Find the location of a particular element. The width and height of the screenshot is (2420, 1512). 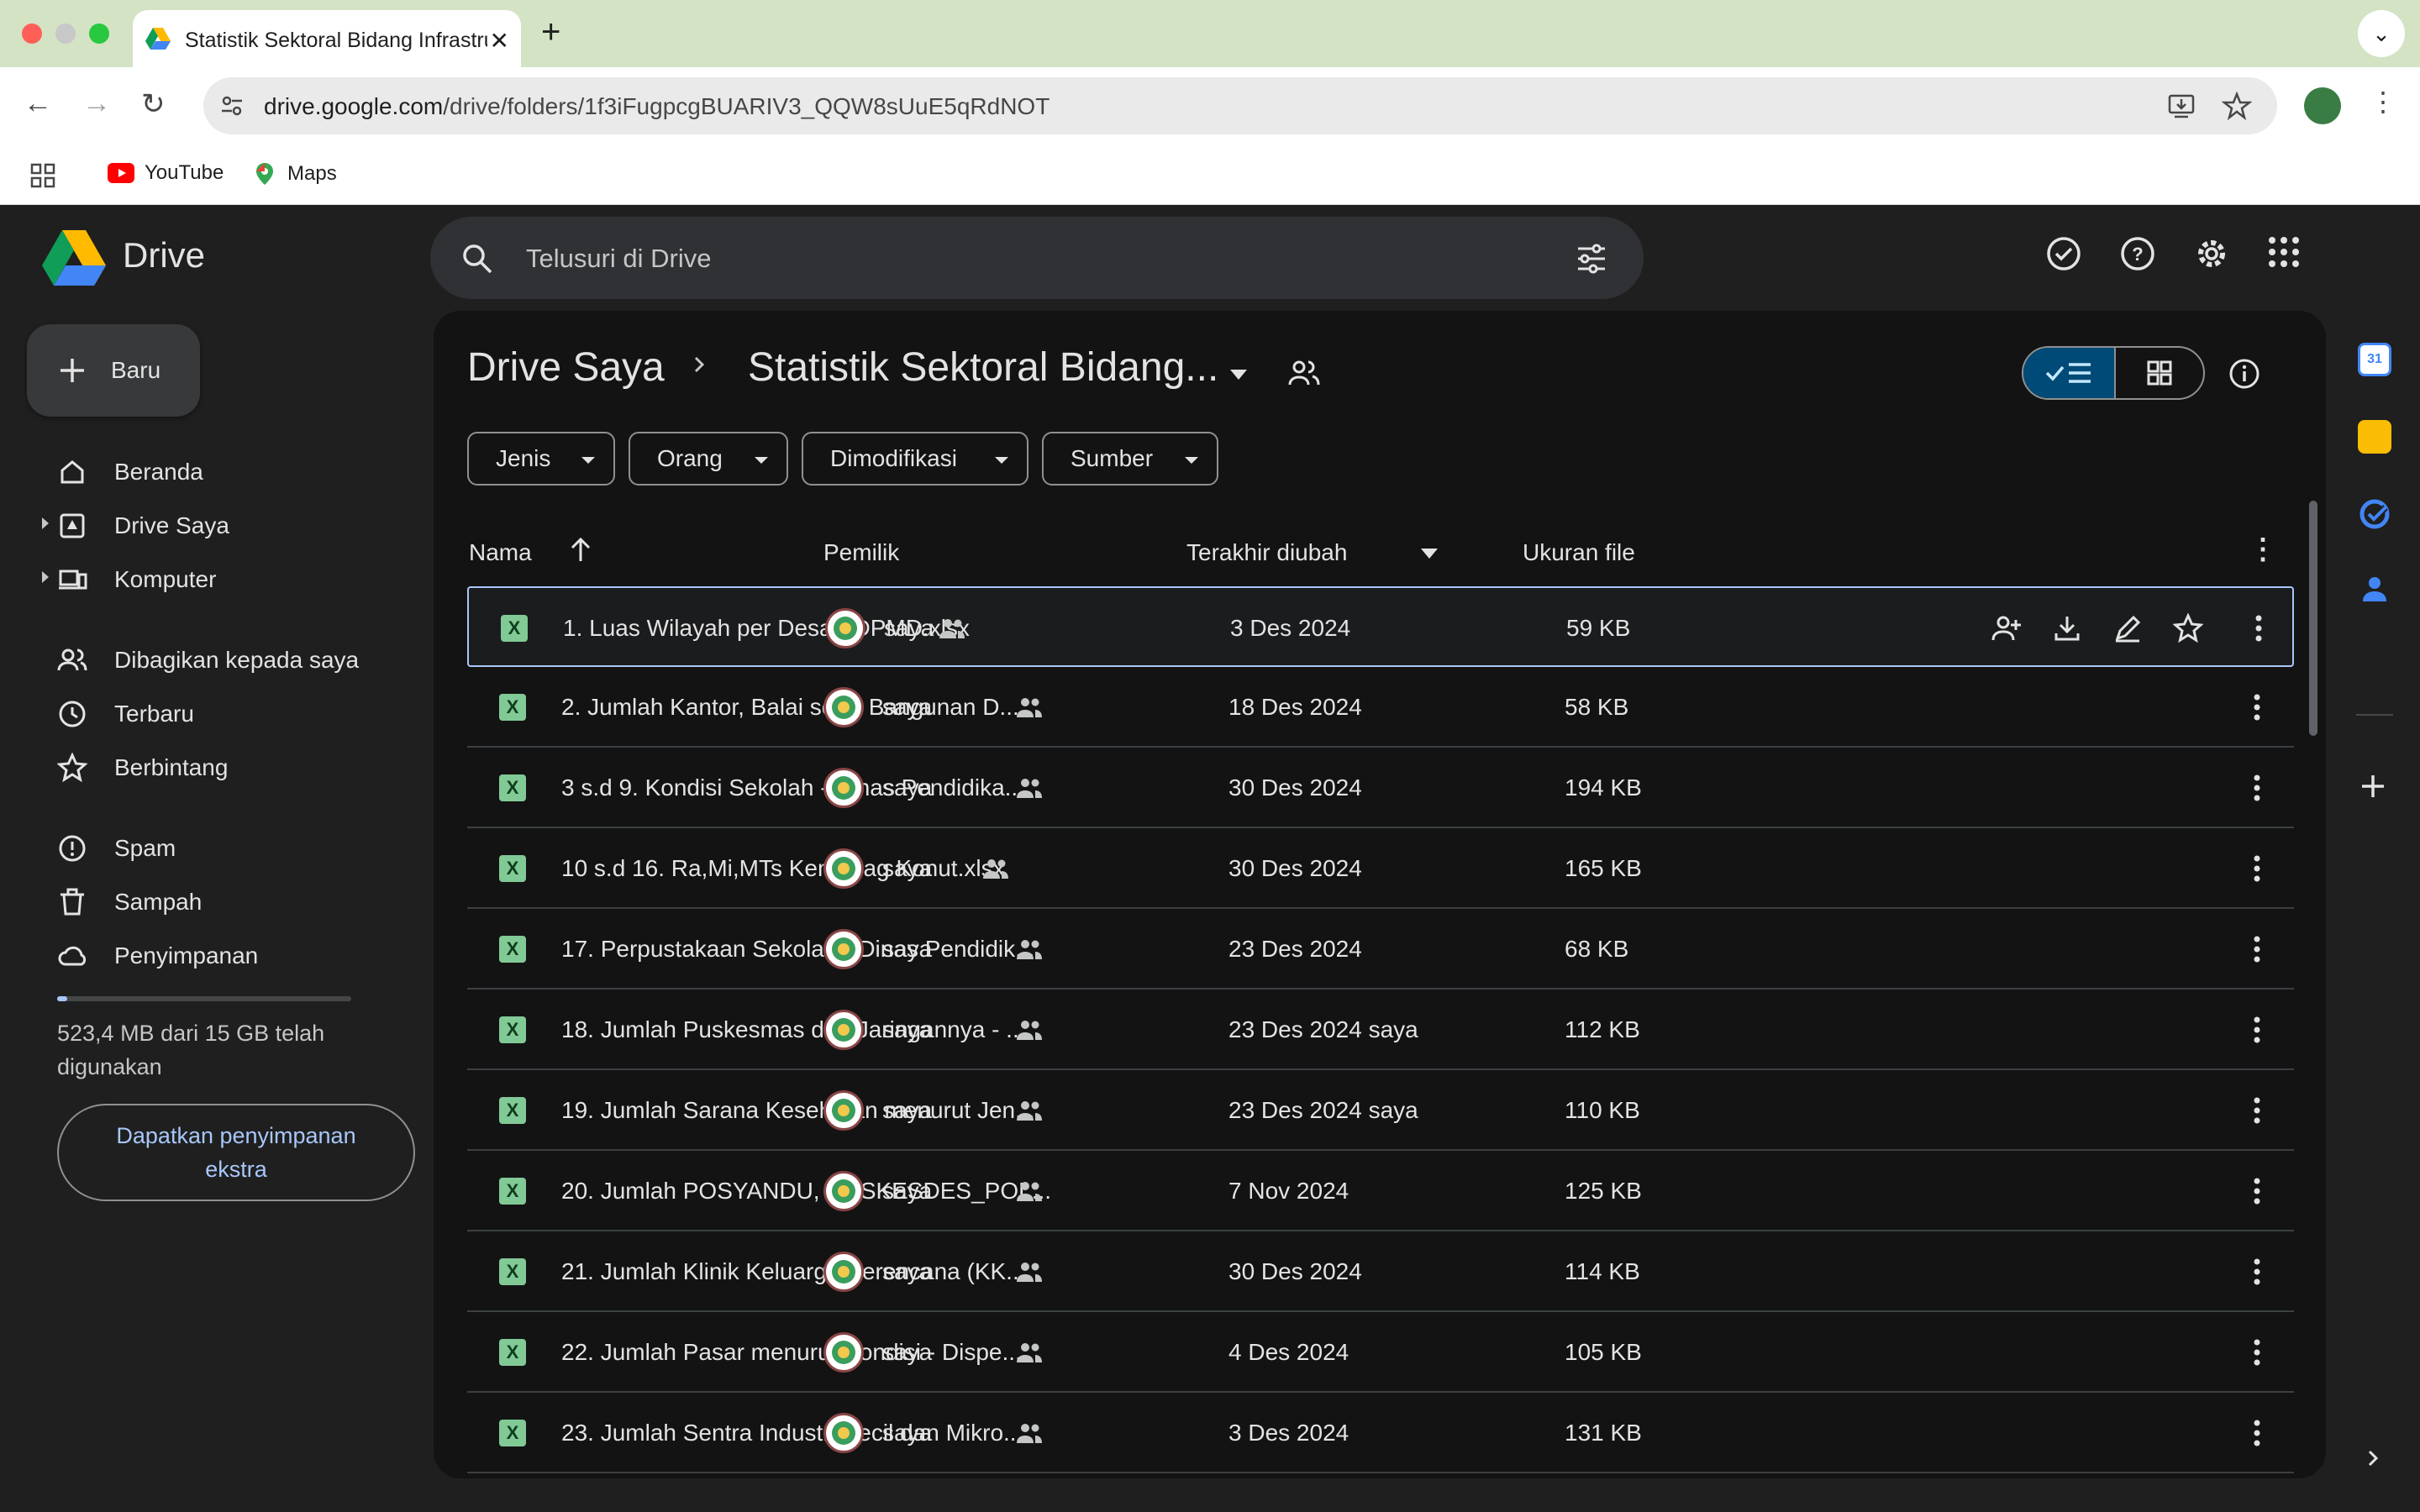

new-button: Baru is located at coordinates (113, 370).